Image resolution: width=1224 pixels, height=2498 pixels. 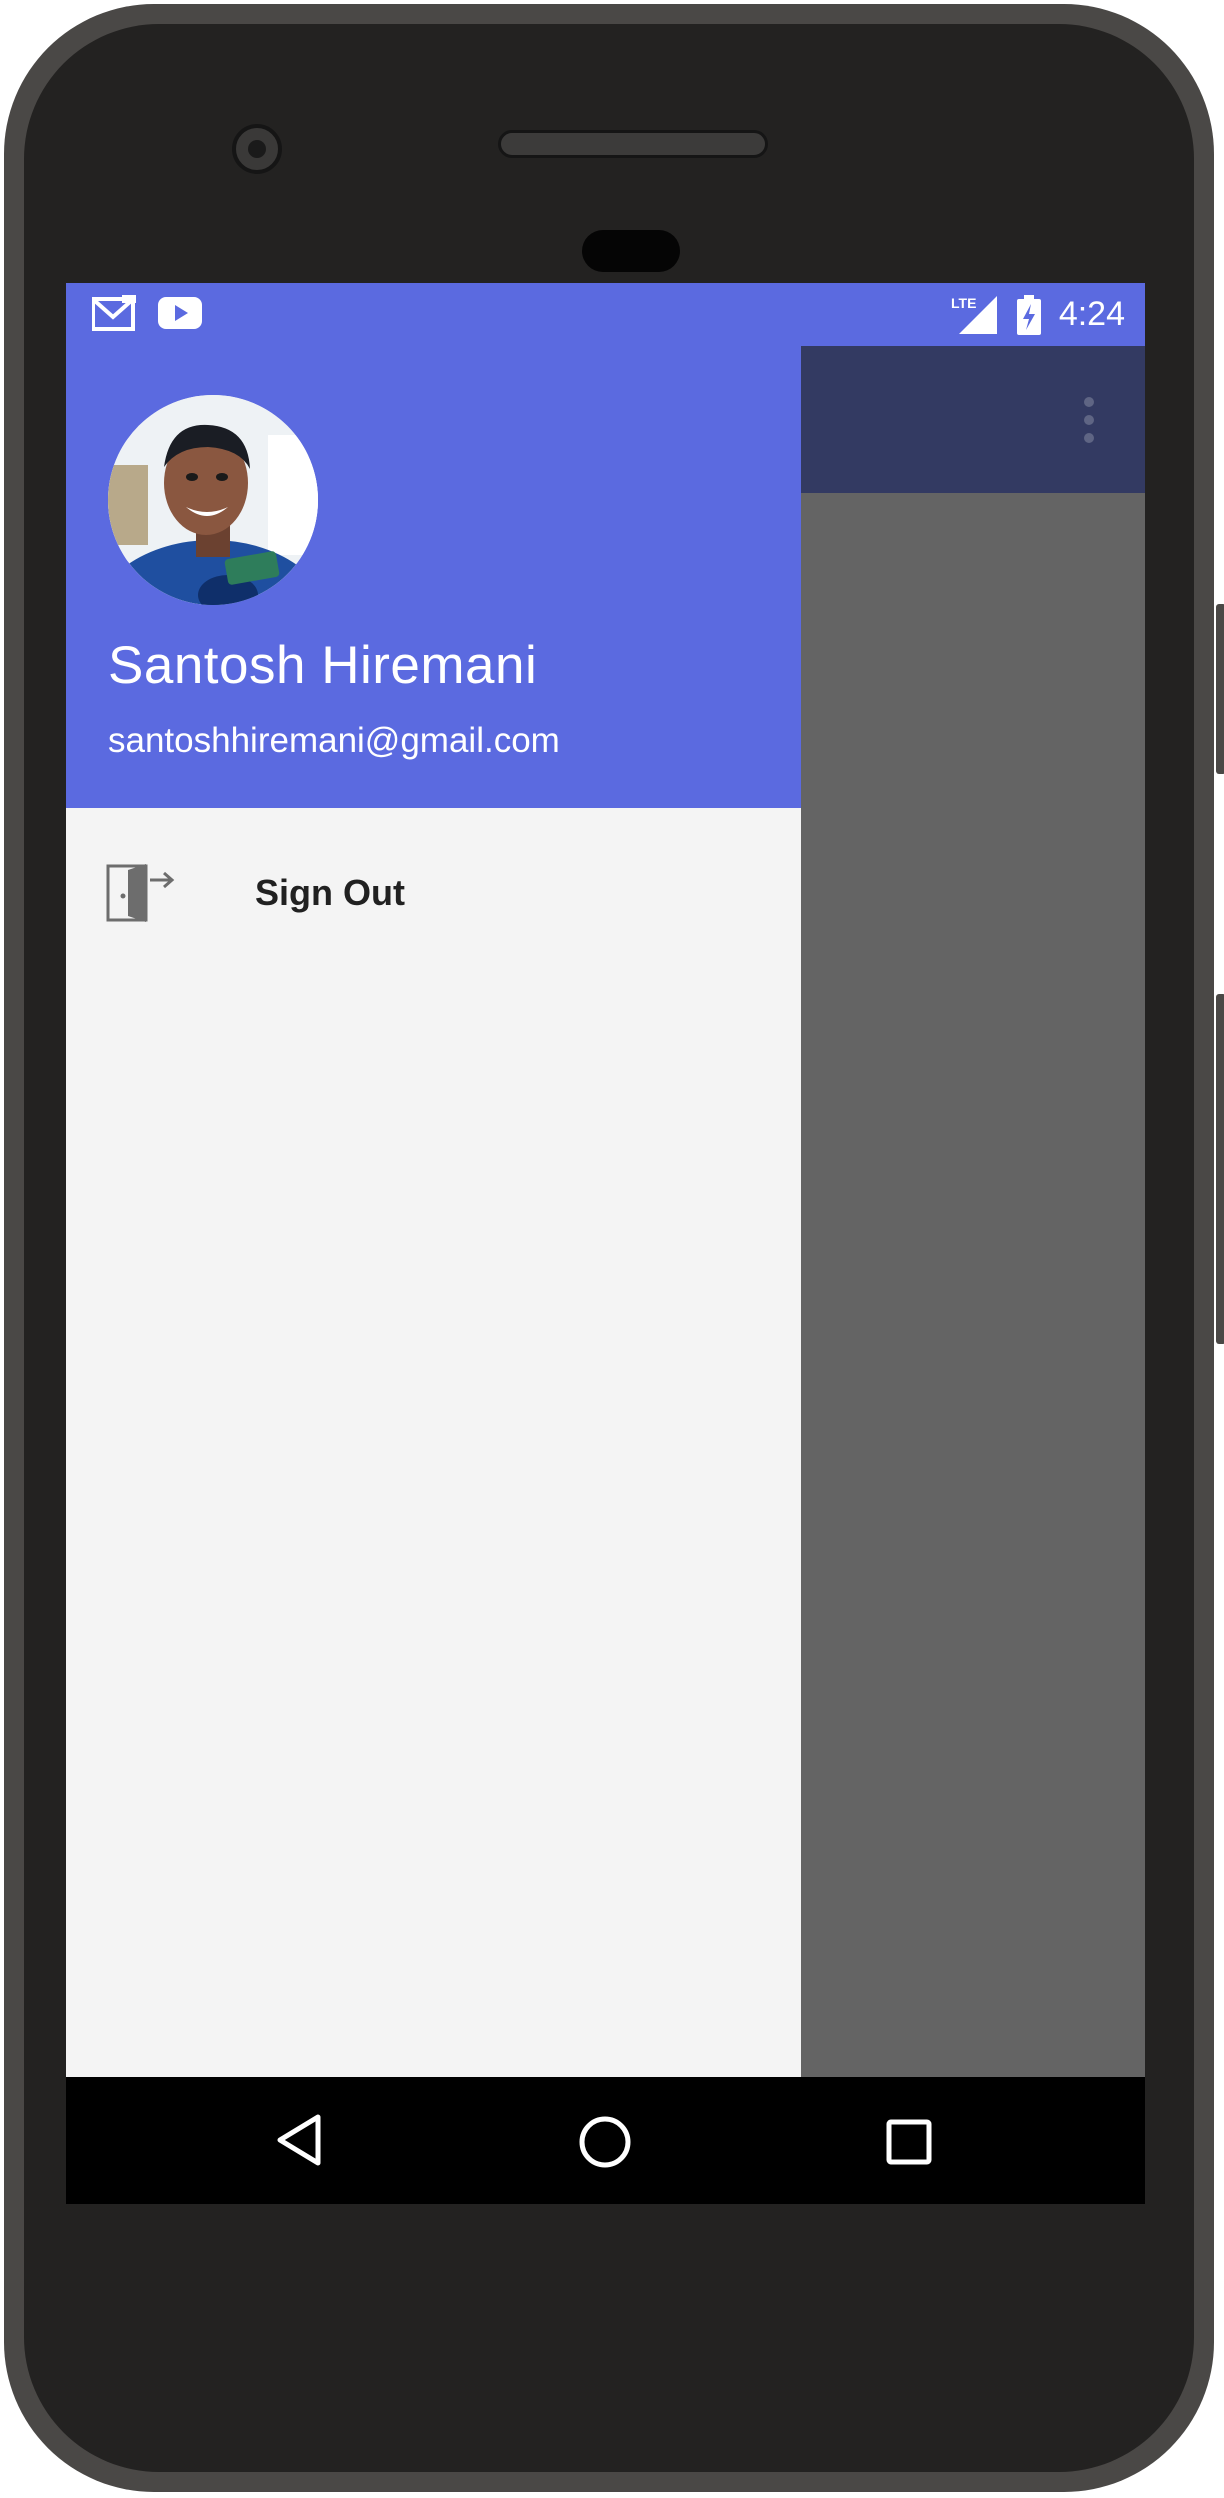 I want to click on back-icon, so click(x=299, y=2140).